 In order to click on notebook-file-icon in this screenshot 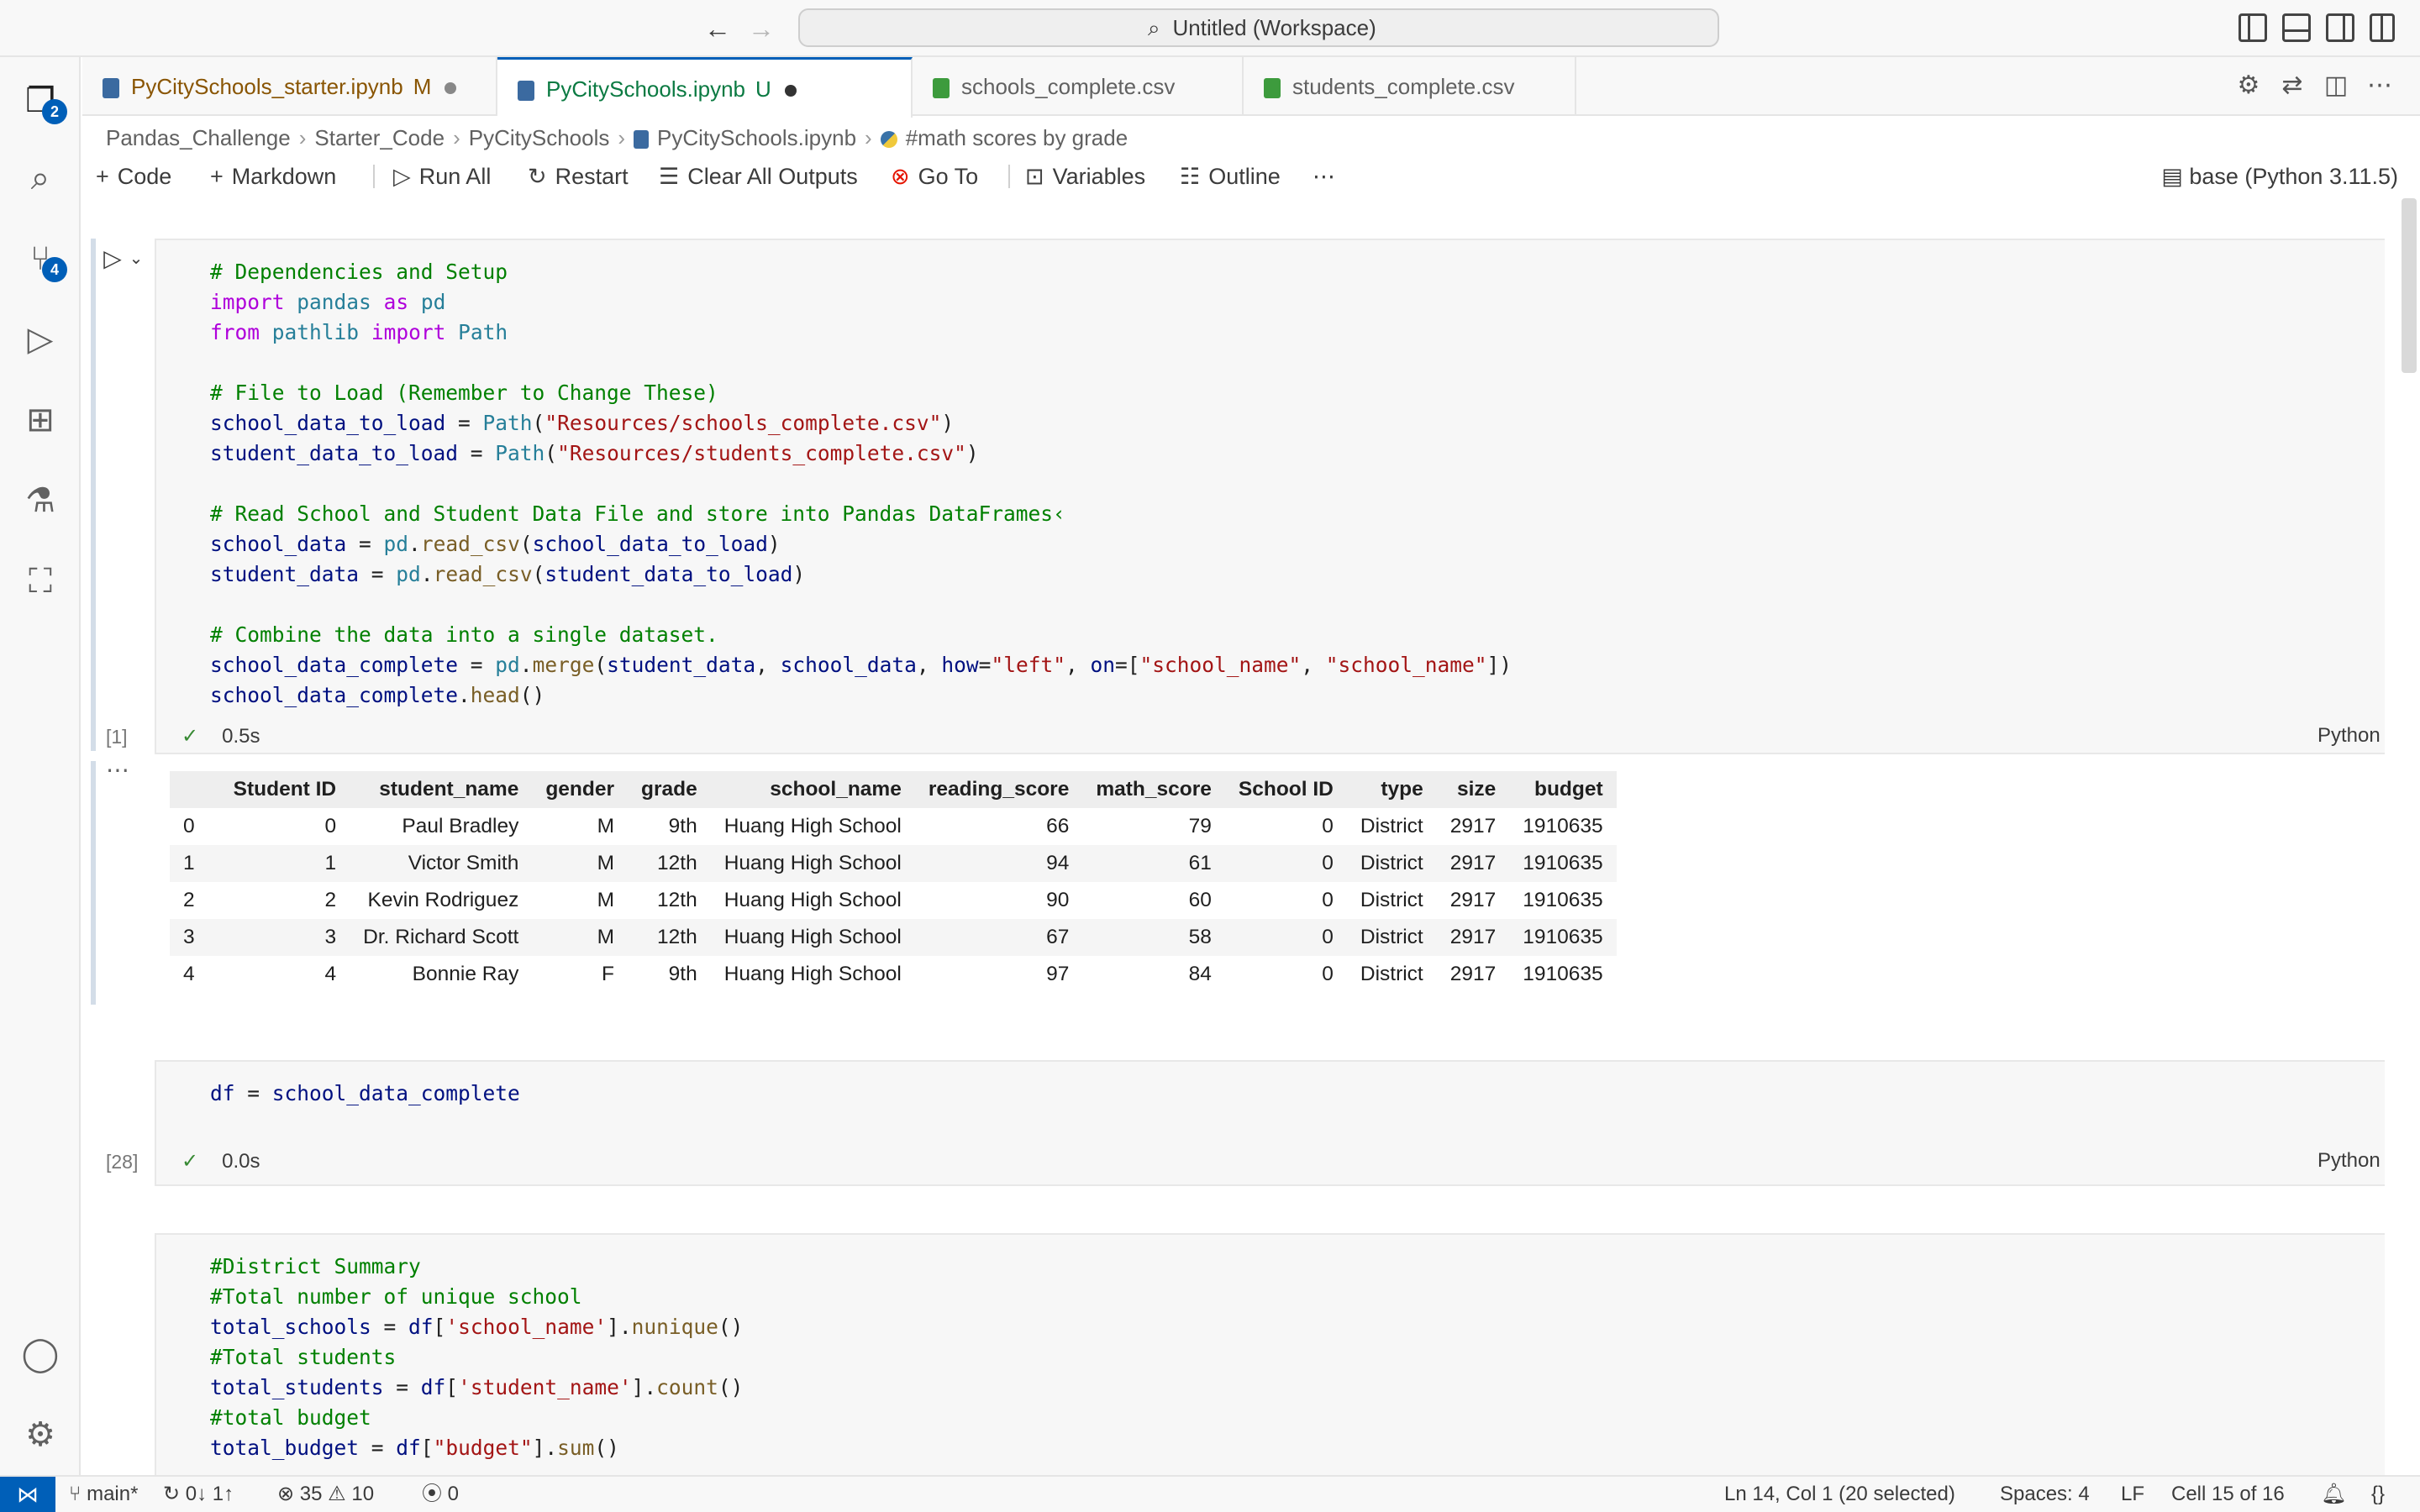, I will do `click(526, 91)`.